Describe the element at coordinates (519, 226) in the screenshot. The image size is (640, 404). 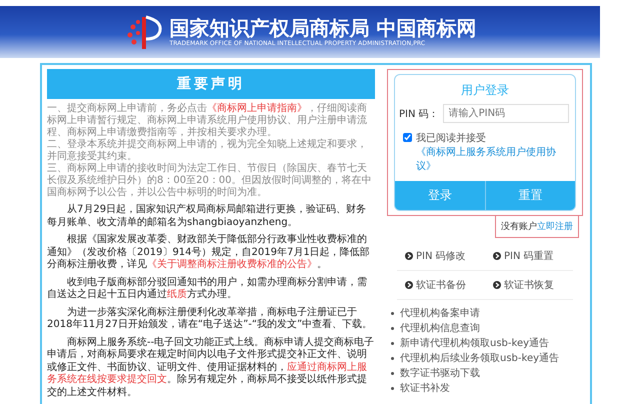
I see `register-prompt: 没有账户` at that location.